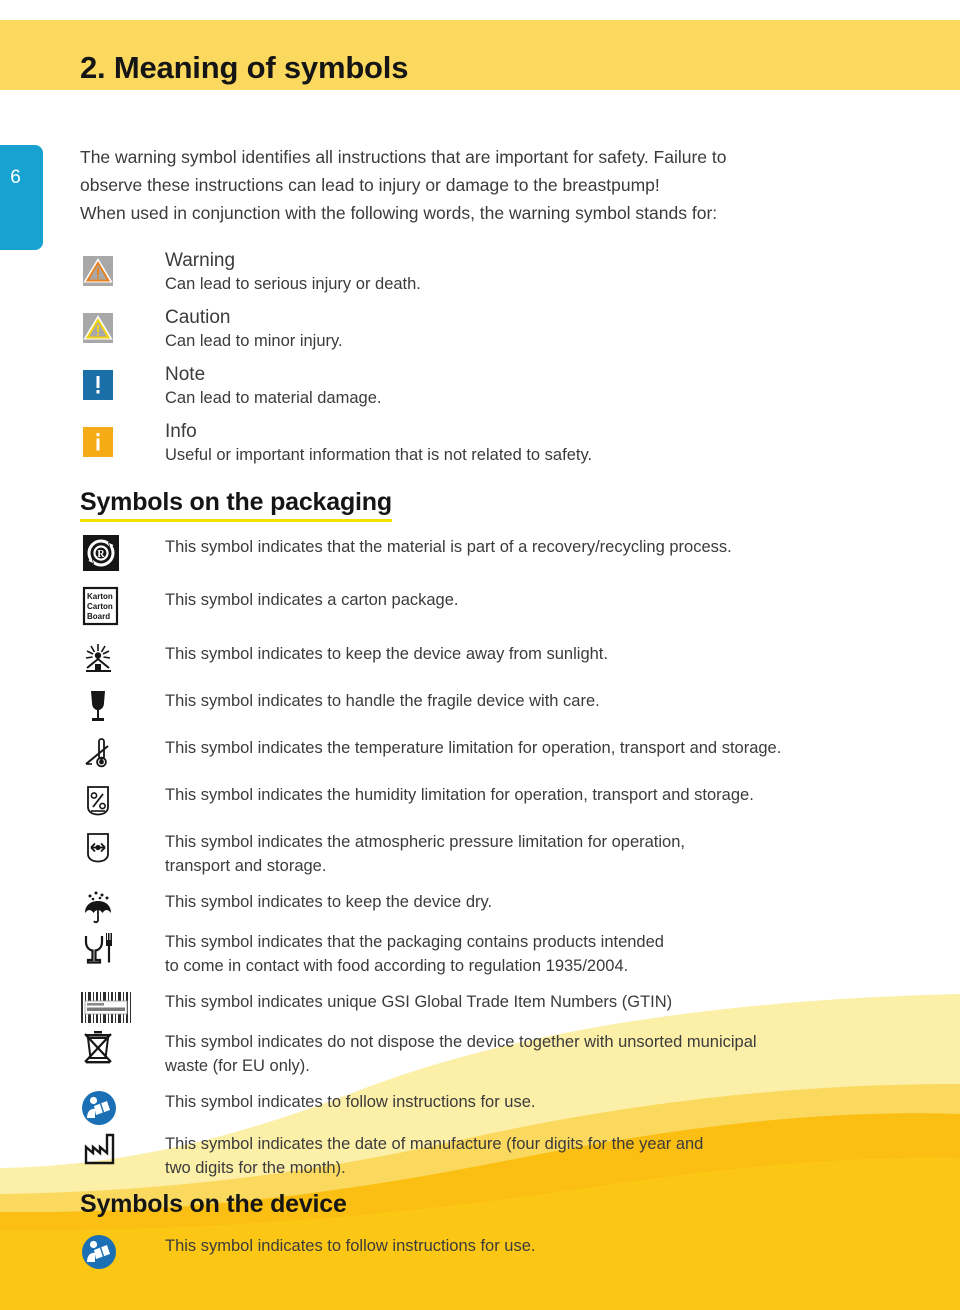  What do you see at coordinates (98, 385) in the screenshot?
I see `note-exclamation-icon` at bounding box center [98, 385].